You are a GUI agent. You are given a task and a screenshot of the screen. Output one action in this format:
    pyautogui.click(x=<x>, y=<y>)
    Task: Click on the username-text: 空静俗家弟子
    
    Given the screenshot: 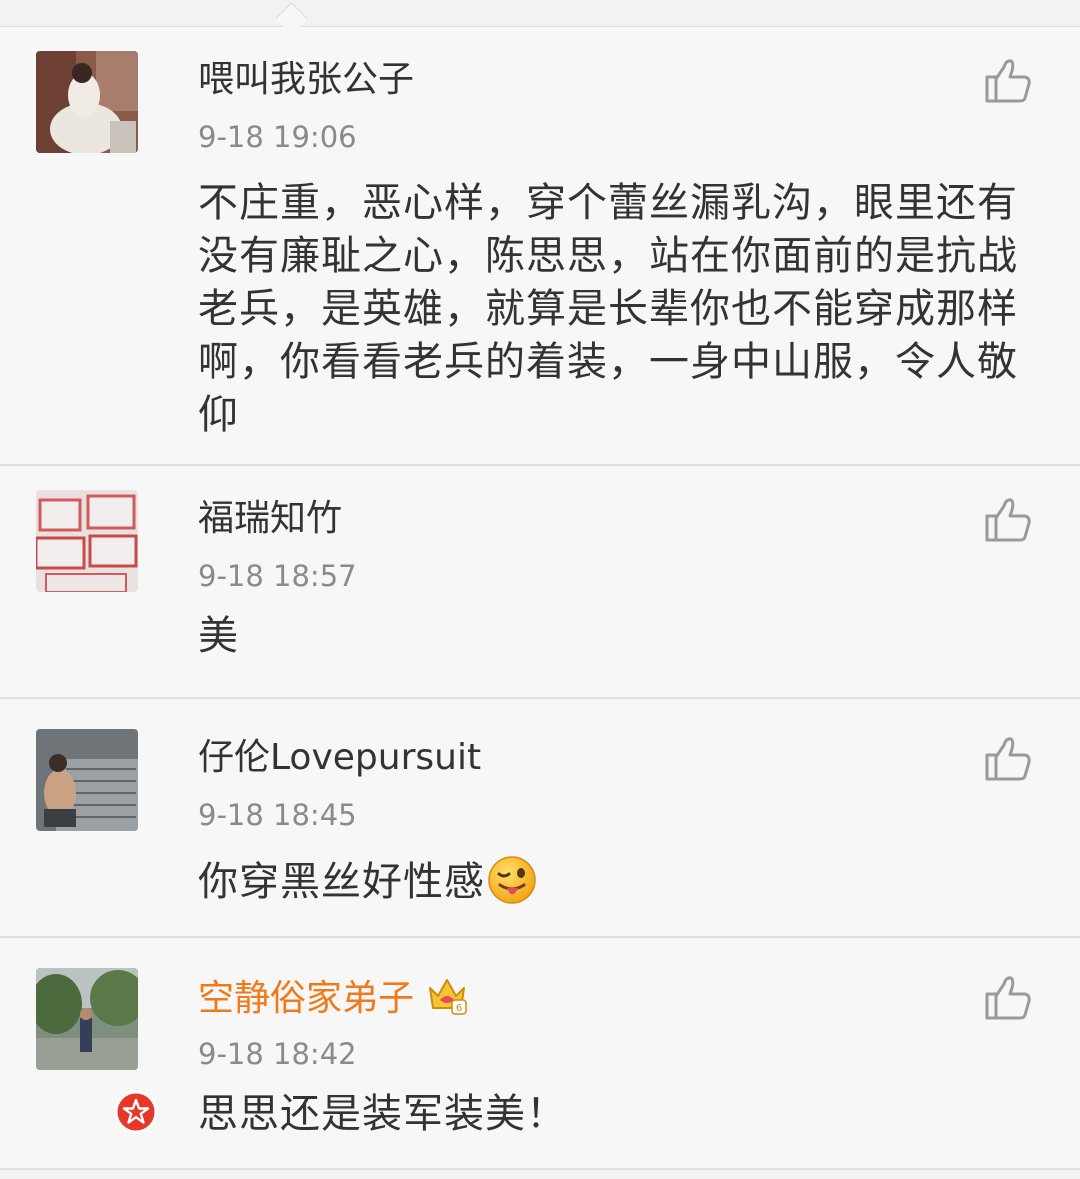 What is the action you would take?
    pyautogui.click(x=306, y=998)
    